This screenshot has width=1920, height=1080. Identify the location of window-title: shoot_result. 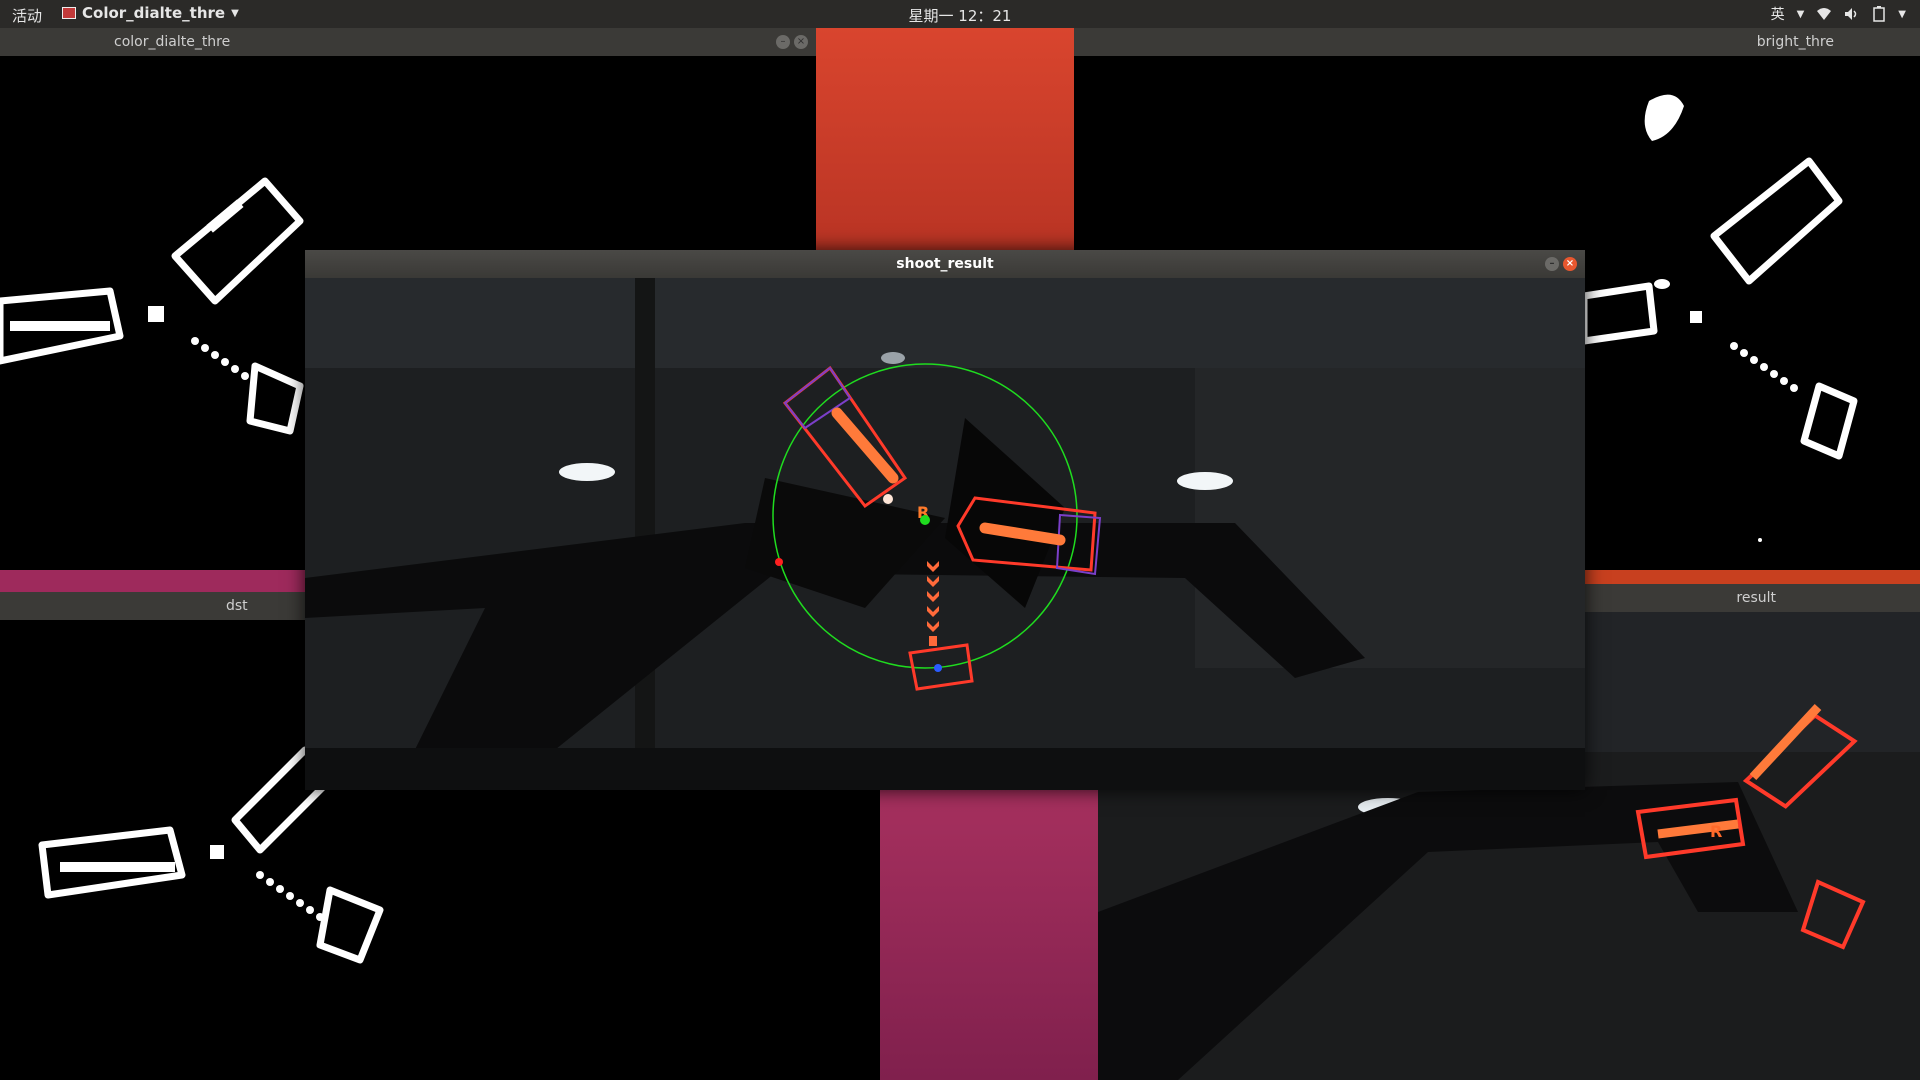
(945, 264).